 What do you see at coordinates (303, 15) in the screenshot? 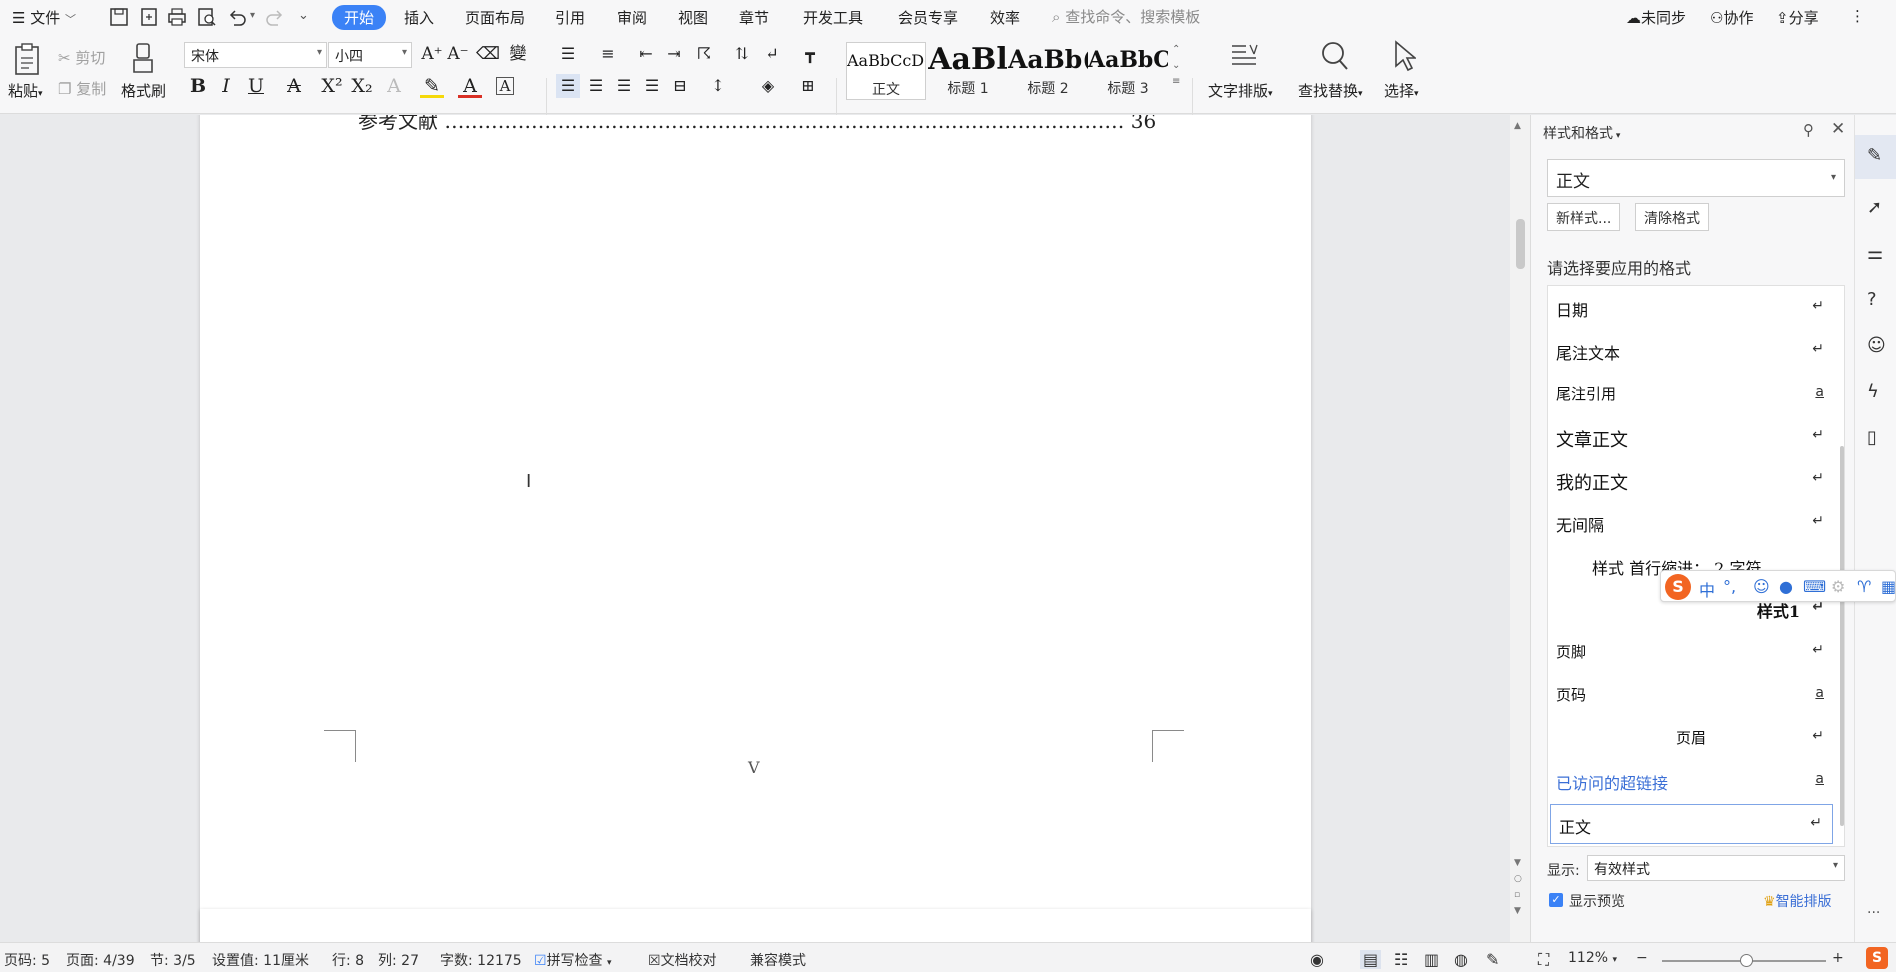
I see `customize-quickbar-icon: ⌄` at bounding box center [303, 15].